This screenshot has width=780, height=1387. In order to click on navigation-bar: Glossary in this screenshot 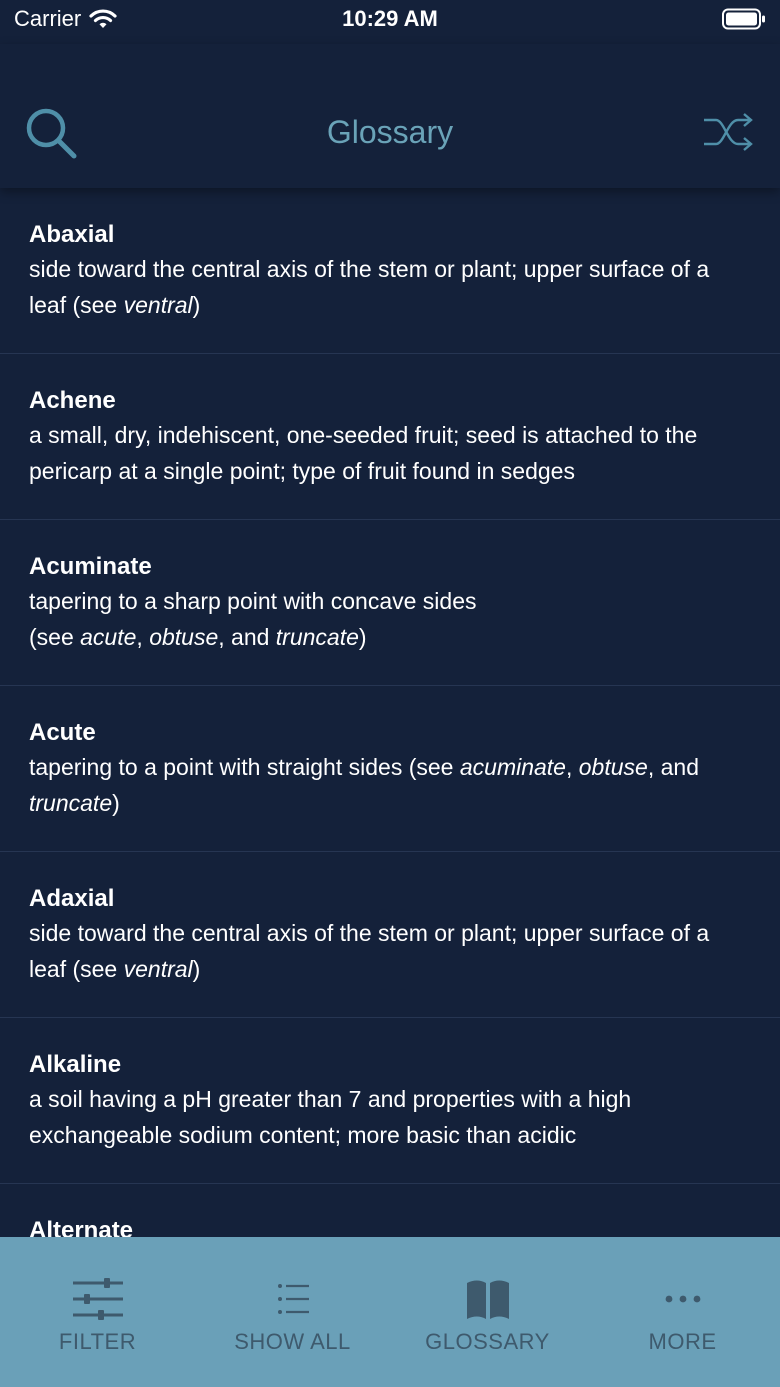, I will do `click(390, 116)`.